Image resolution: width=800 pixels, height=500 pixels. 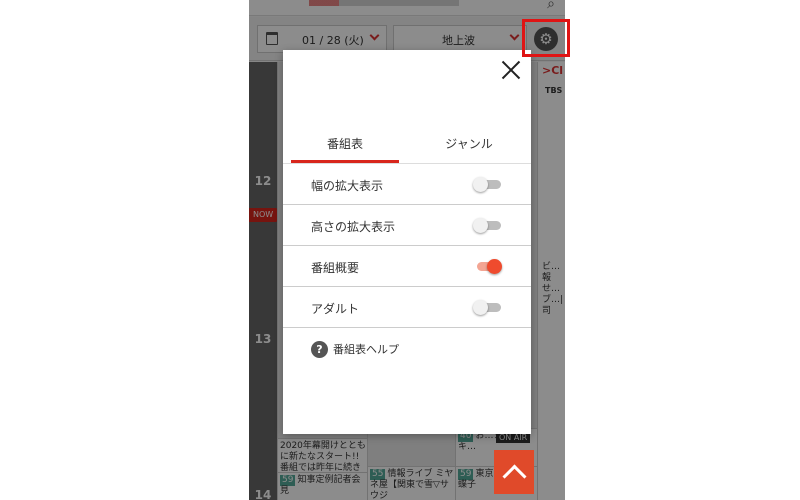 I want to click on close-icon, so click(x=511, y=70).